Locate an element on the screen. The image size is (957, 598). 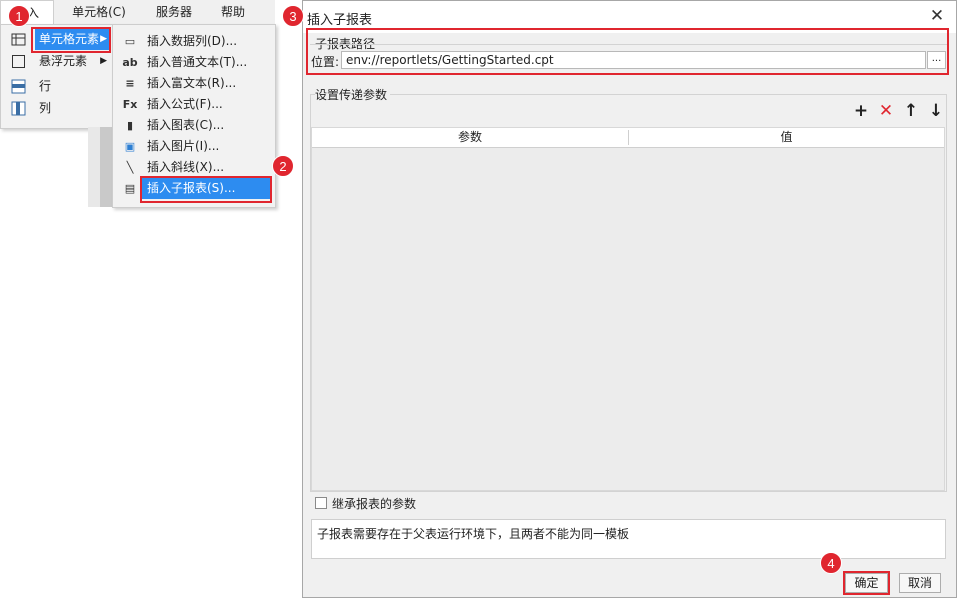
step-badge-4: 4 is located at coordinates (831, 563).